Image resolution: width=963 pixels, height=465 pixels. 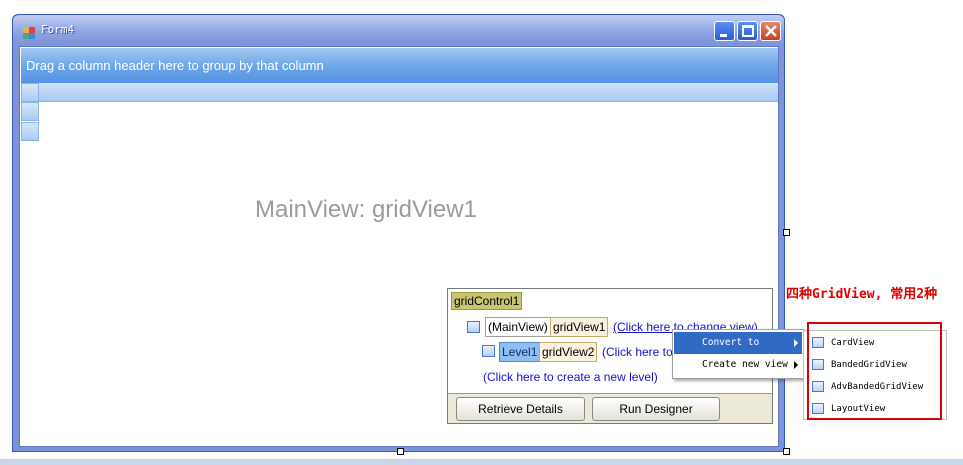 I want to click on minimize-button, so click(x=724, y=31).